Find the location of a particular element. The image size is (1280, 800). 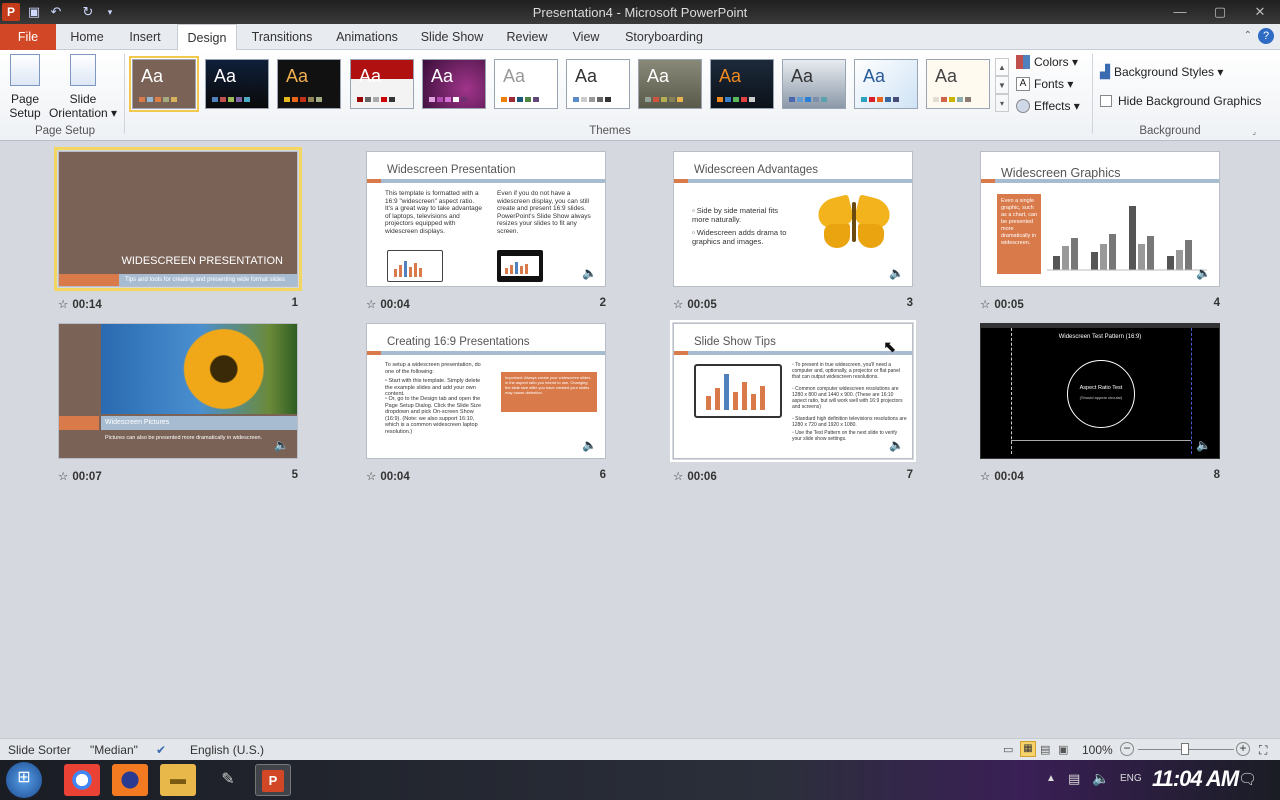

slide-meta-3: ☆ 00:05 3 is located at coordinates (793, 304).